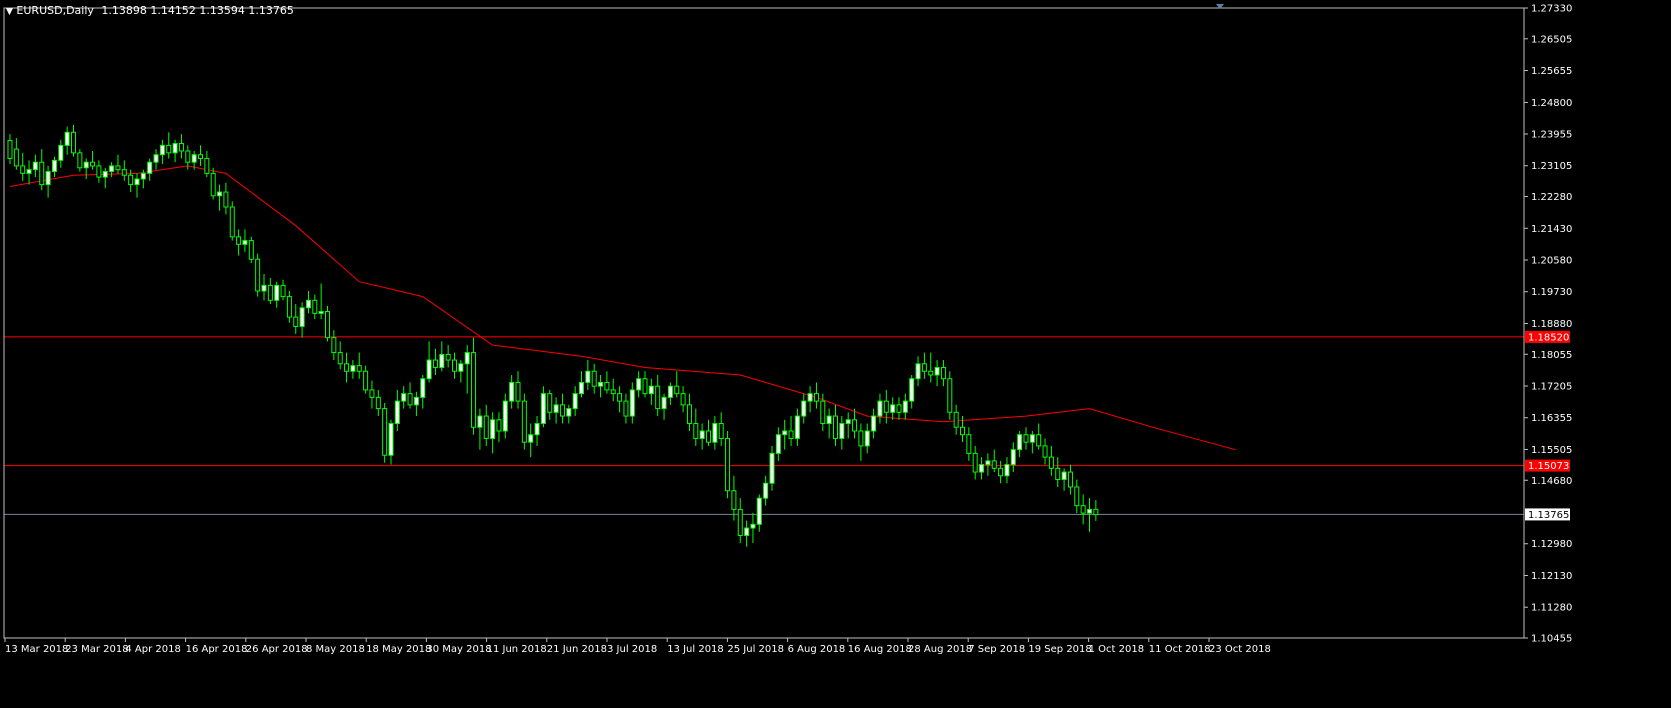  What do you see at coordinates (1551, 71) in the screenshot?
I see `y-tick-label: 1.25655` at bounding box center [1551, 71].